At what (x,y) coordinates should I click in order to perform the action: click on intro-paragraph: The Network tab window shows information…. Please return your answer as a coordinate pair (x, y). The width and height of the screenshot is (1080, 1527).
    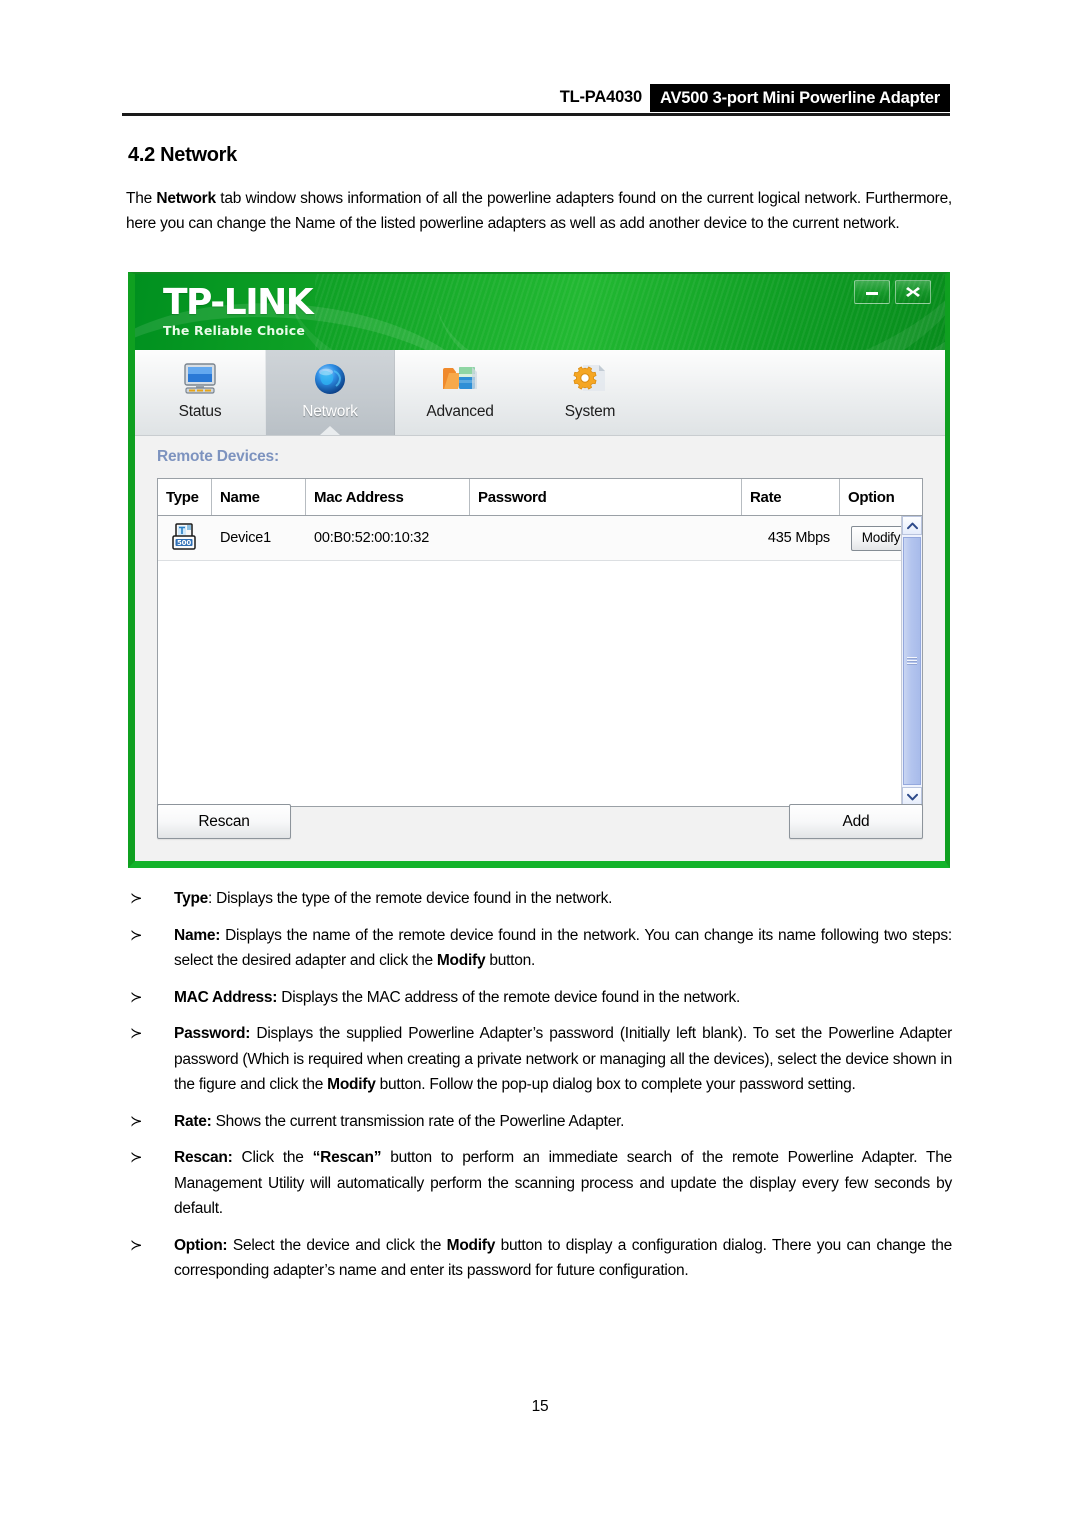
    Looking at the image, I should click on (539, 211).